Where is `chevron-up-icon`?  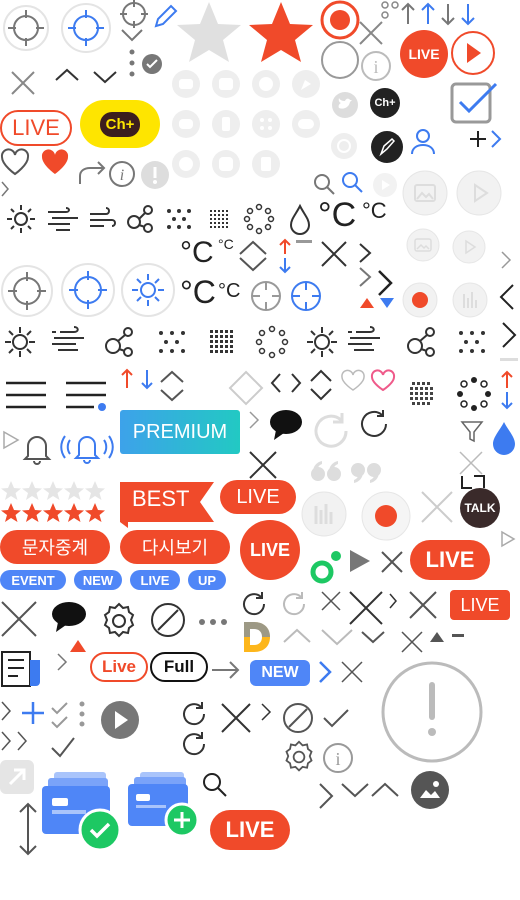
chevron-up-icon is located at coordinates (385, 790).